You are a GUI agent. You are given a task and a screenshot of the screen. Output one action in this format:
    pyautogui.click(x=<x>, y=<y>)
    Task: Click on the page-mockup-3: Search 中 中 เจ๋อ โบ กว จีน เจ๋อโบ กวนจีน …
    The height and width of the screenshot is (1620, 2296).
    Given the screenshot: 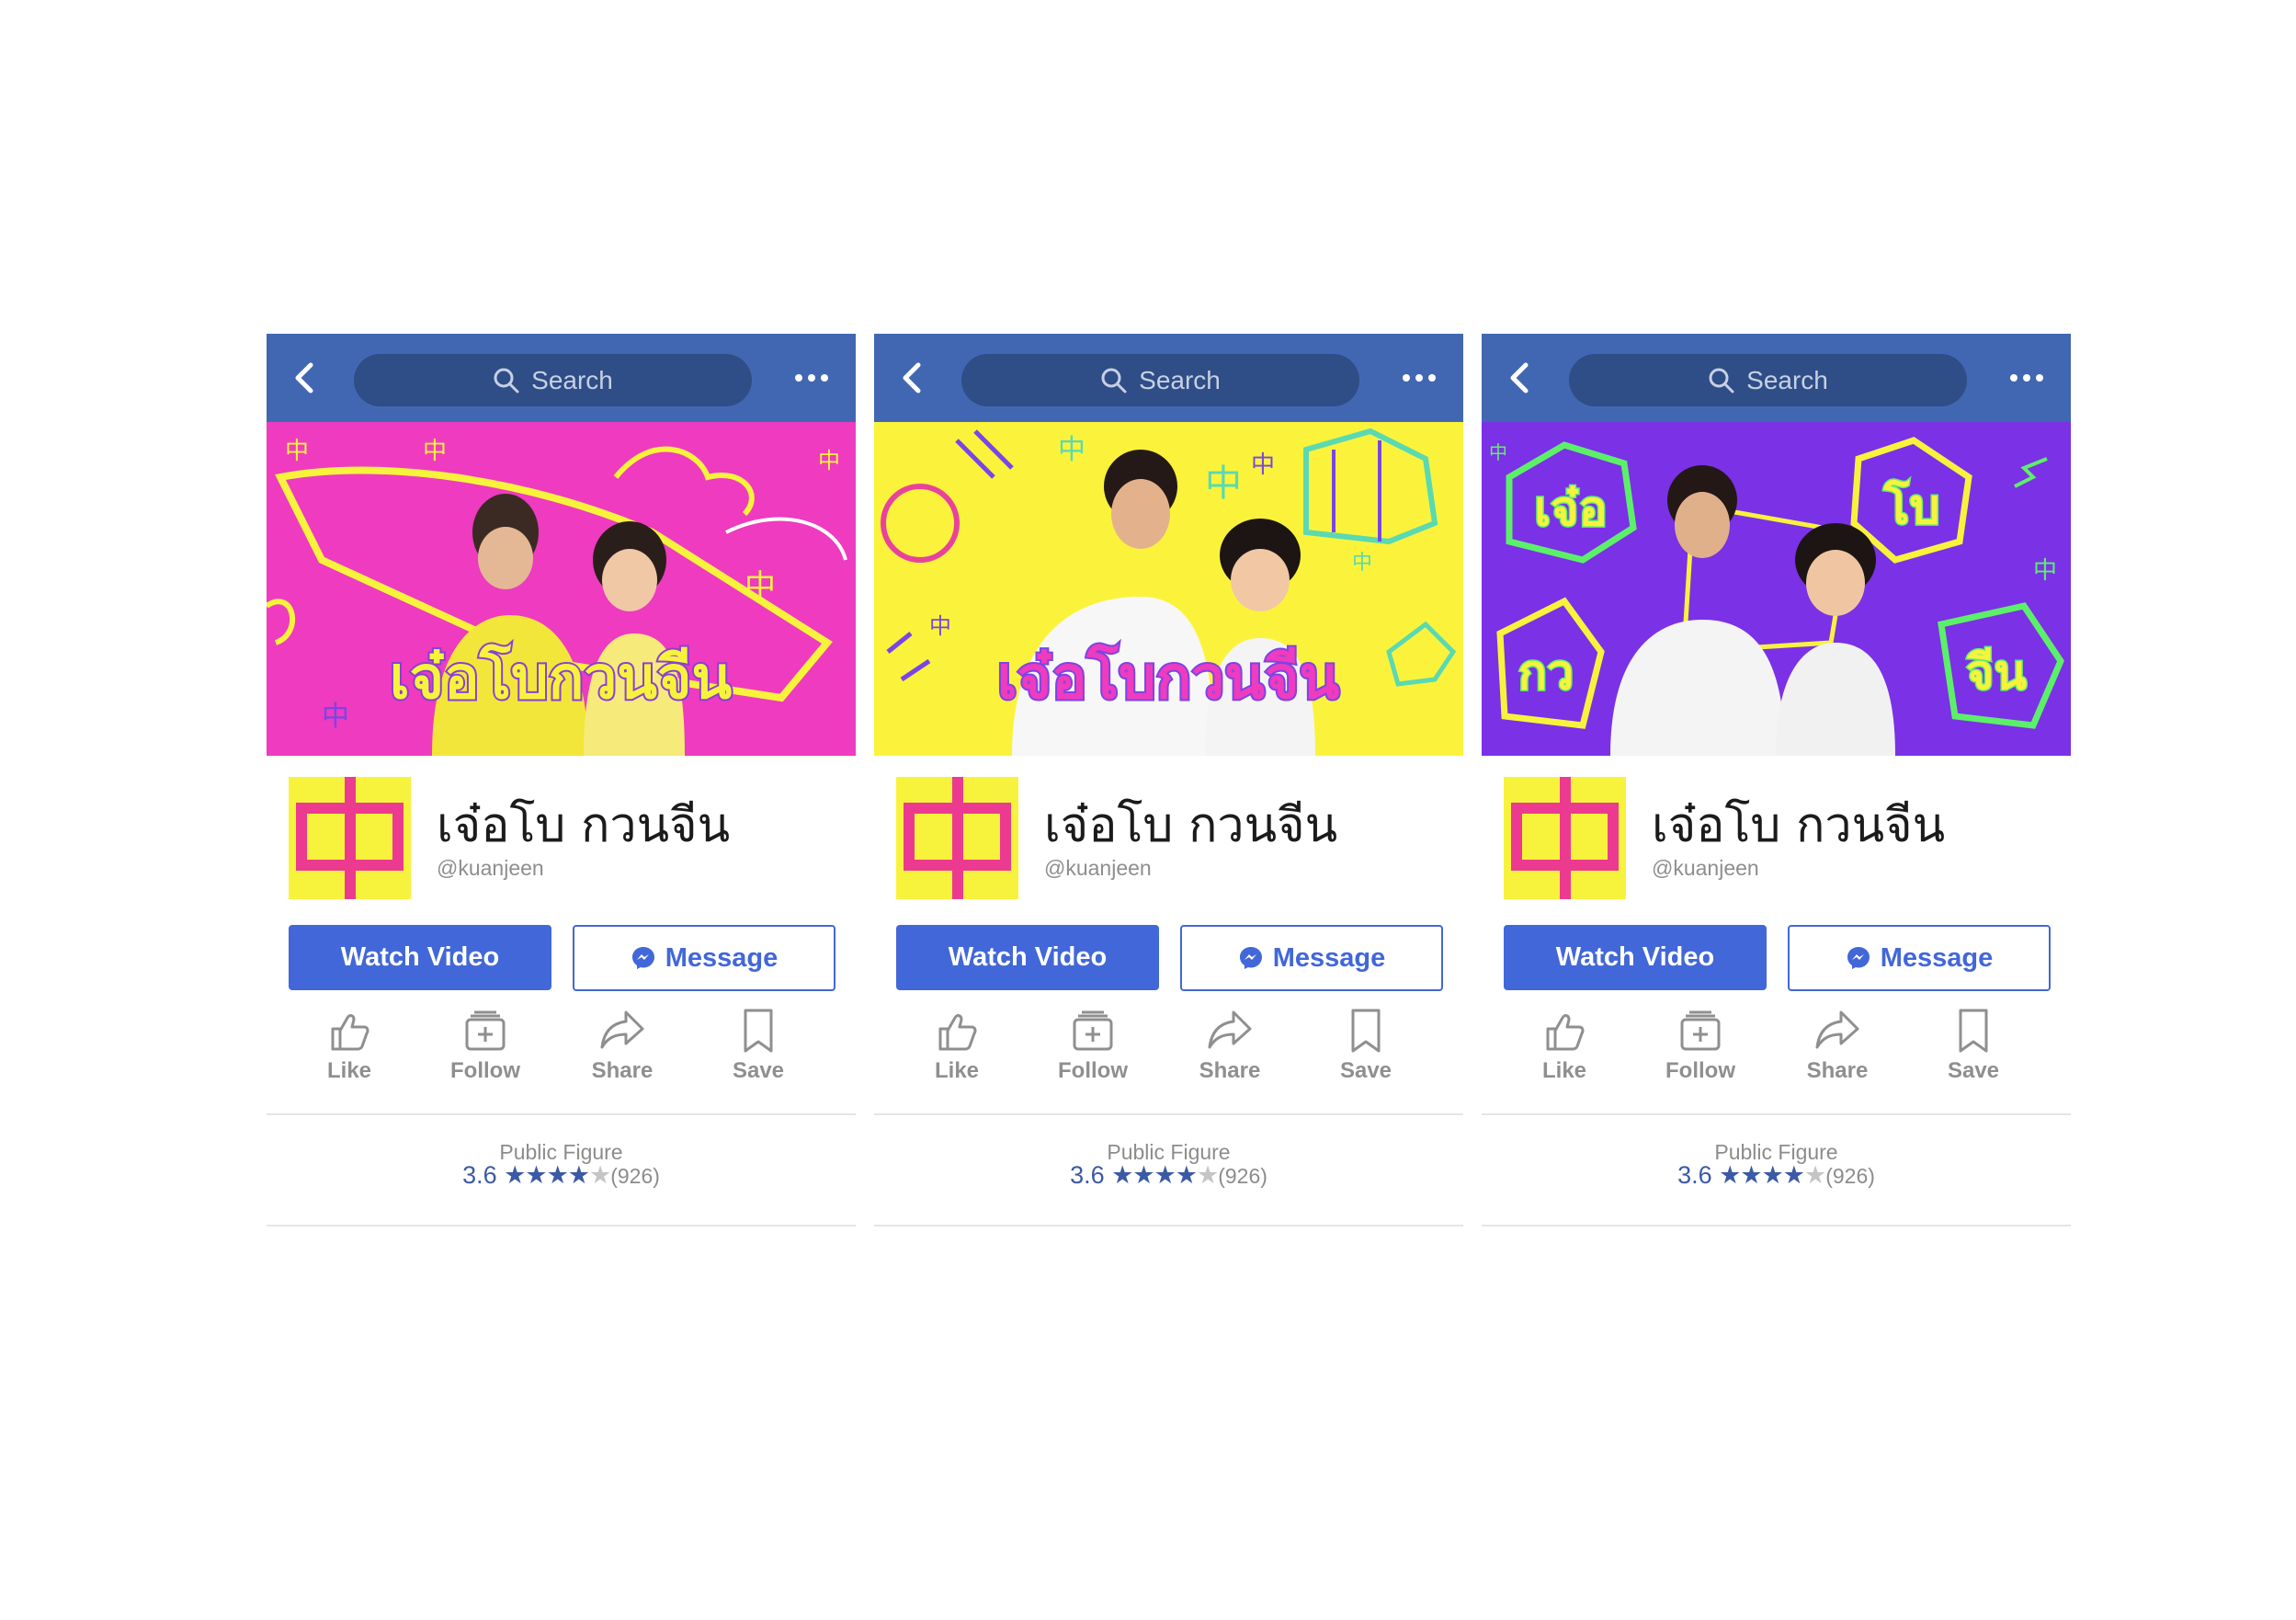 What is the action you would take?
    pyautogui.click(x=1777, y=780)
    